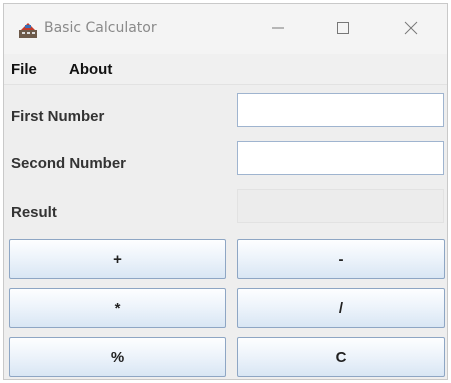  I want to click on second-number-label: Second Number, so click(69, 163).